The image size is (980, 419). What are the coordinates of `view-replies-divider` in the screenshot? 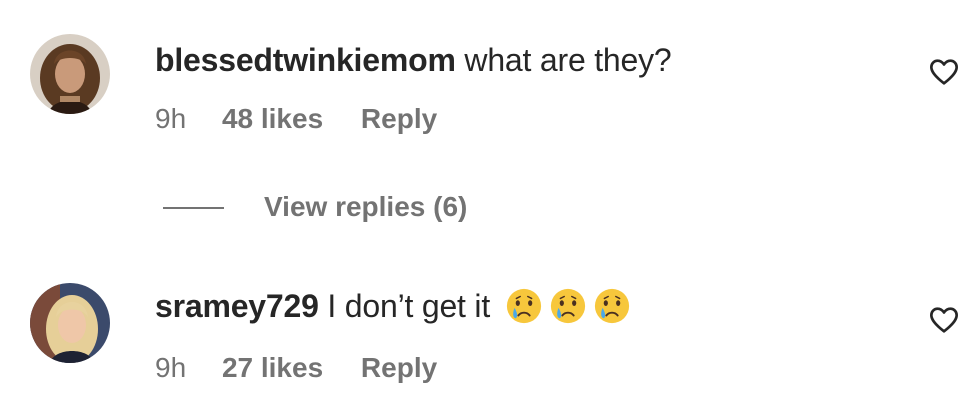 It's located at (193, 208).